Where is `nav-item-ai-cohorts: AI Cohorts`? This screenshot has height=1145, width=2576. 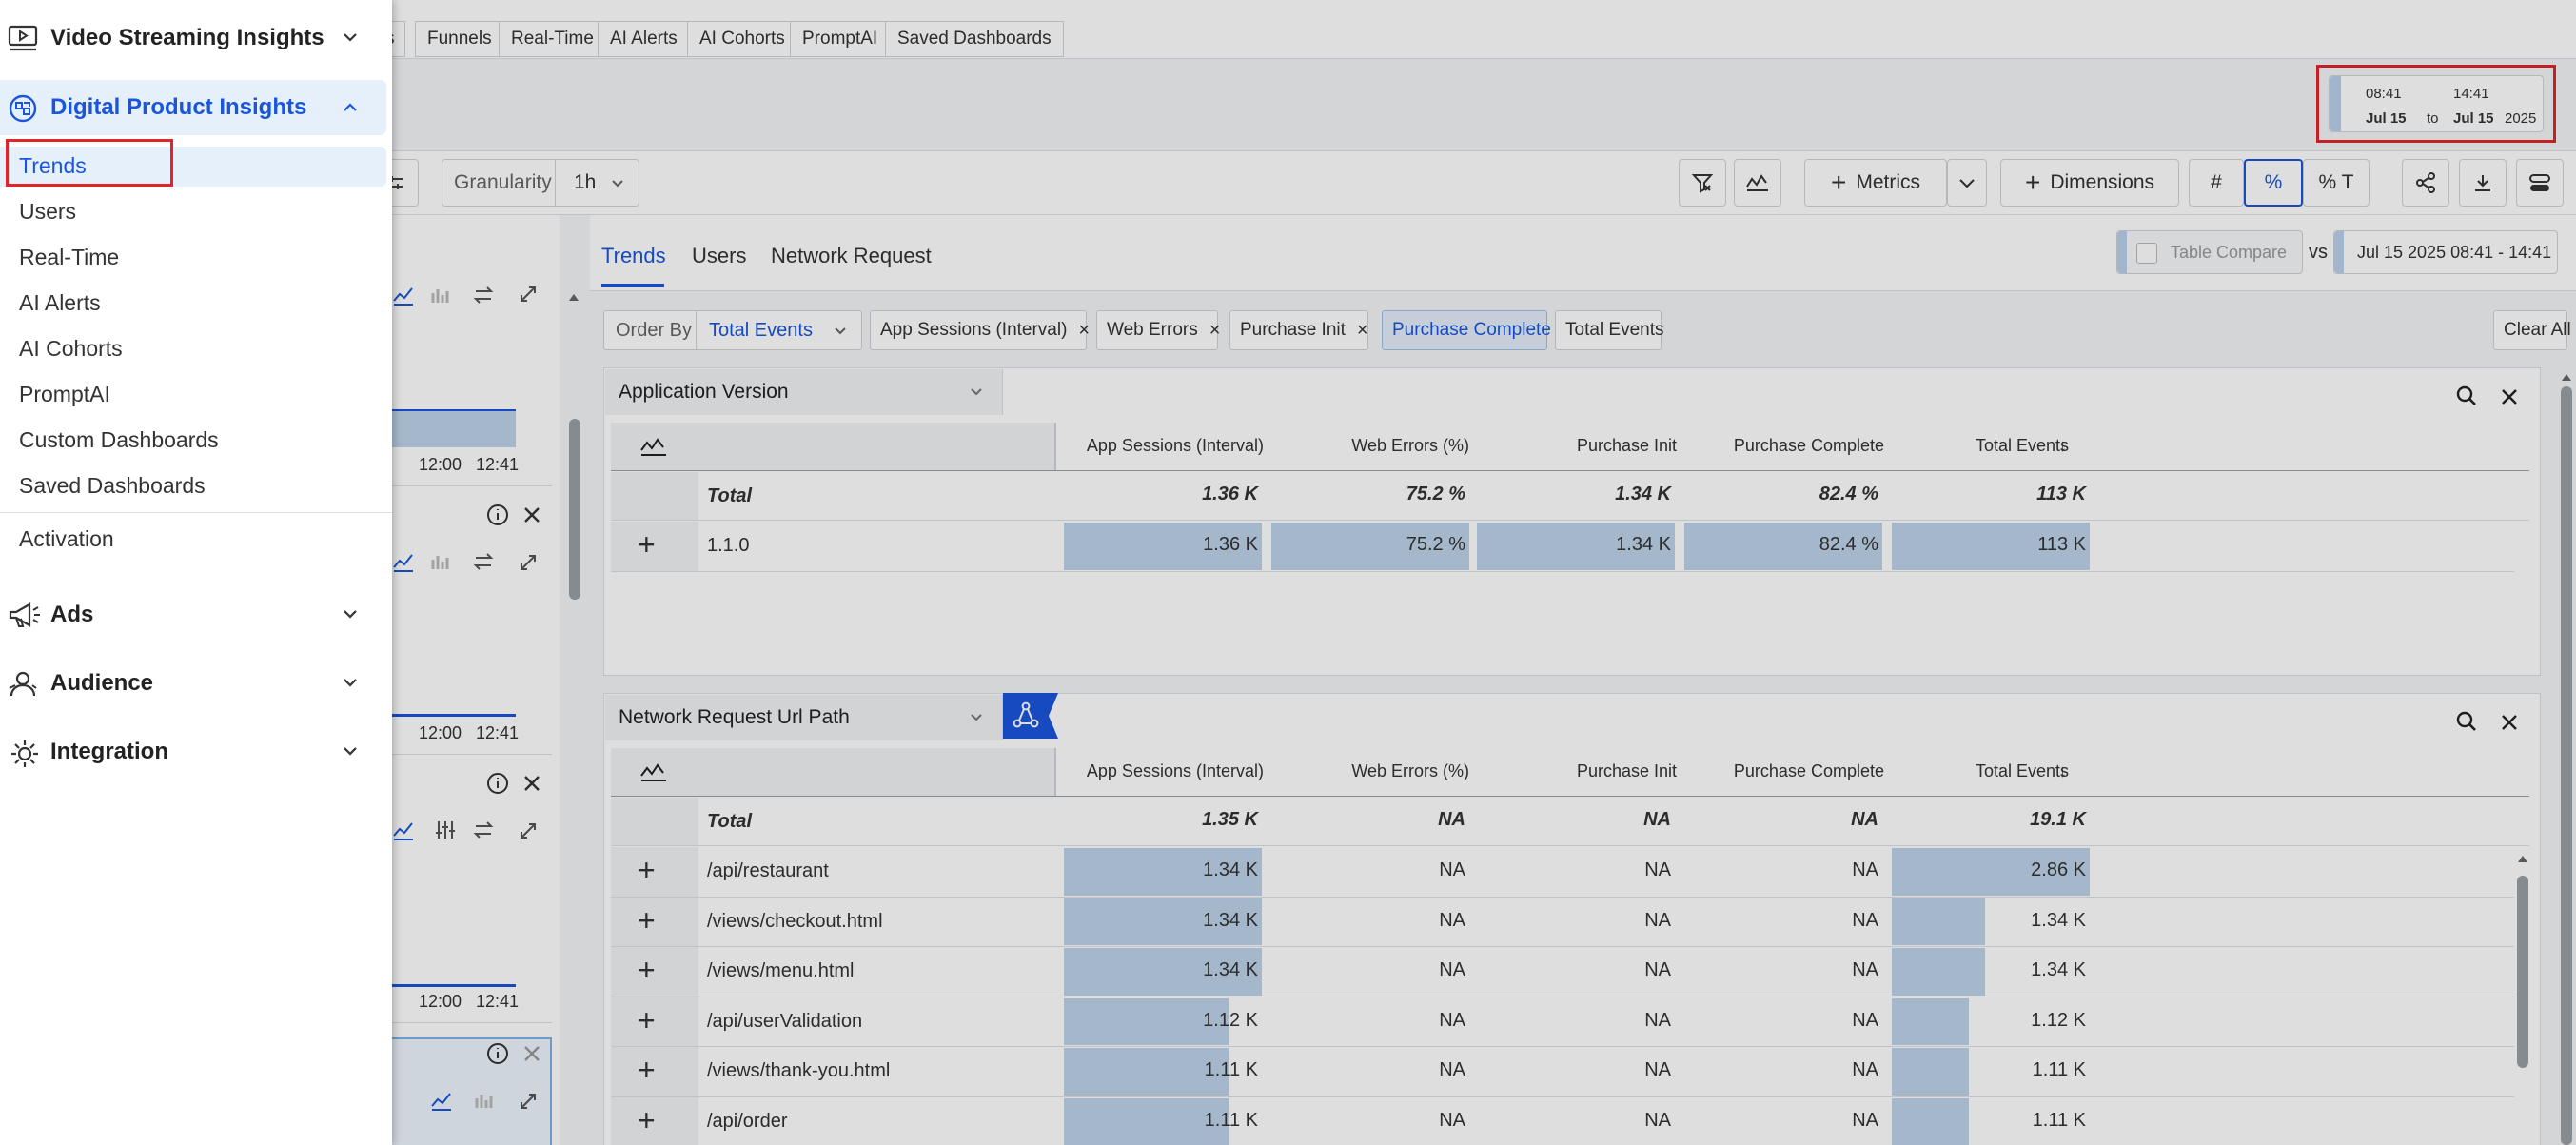
nav-item-ai-cohorts: AI Cohorts is located at coordinates (71, 349).